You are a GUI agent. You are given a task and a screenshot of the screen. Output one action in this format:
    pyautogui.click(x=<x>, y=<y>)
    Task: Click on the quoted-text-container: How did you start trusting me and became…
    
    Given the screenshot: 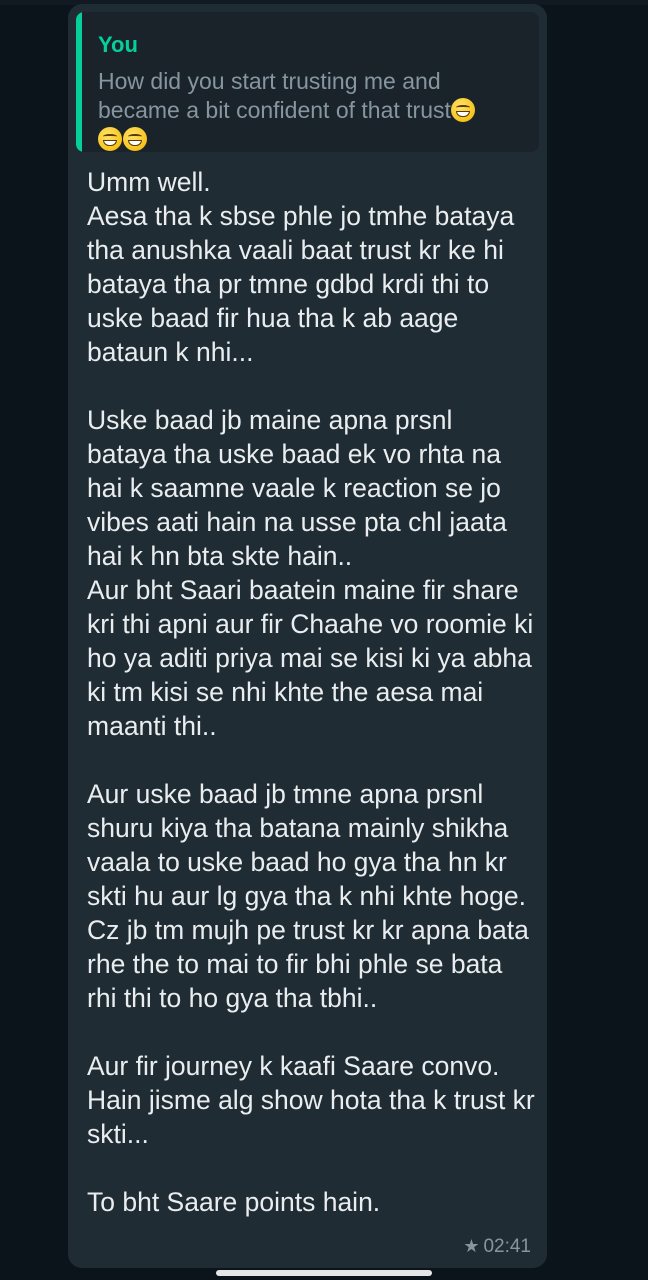 What is the action you would take?
    pyautogui.click(x=313, y=109)
    